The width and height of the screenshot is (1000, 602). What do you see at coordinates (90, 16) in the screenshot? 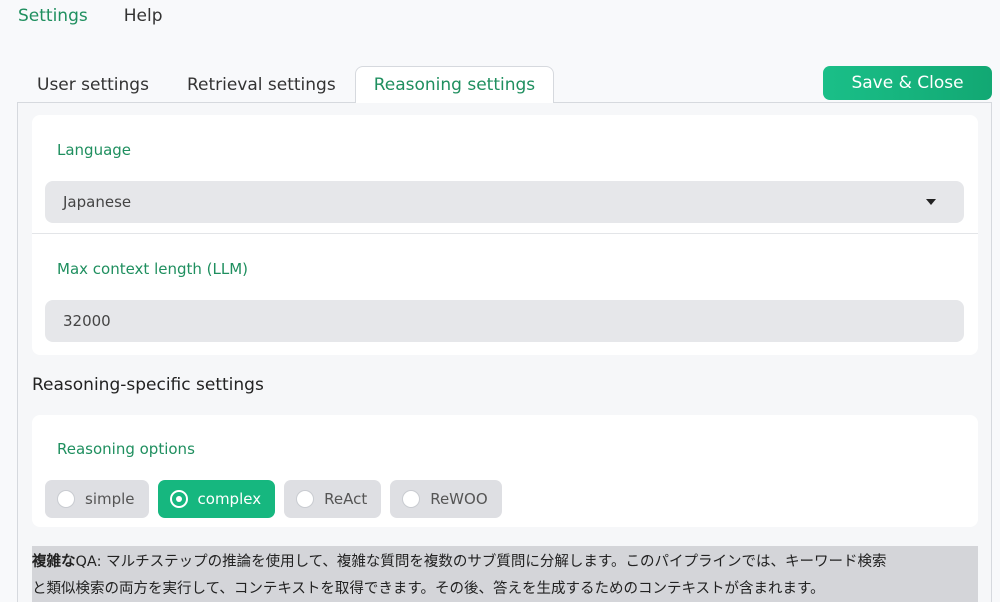
I see `top-nav: Settings Help` at bounding box center [90, 16].